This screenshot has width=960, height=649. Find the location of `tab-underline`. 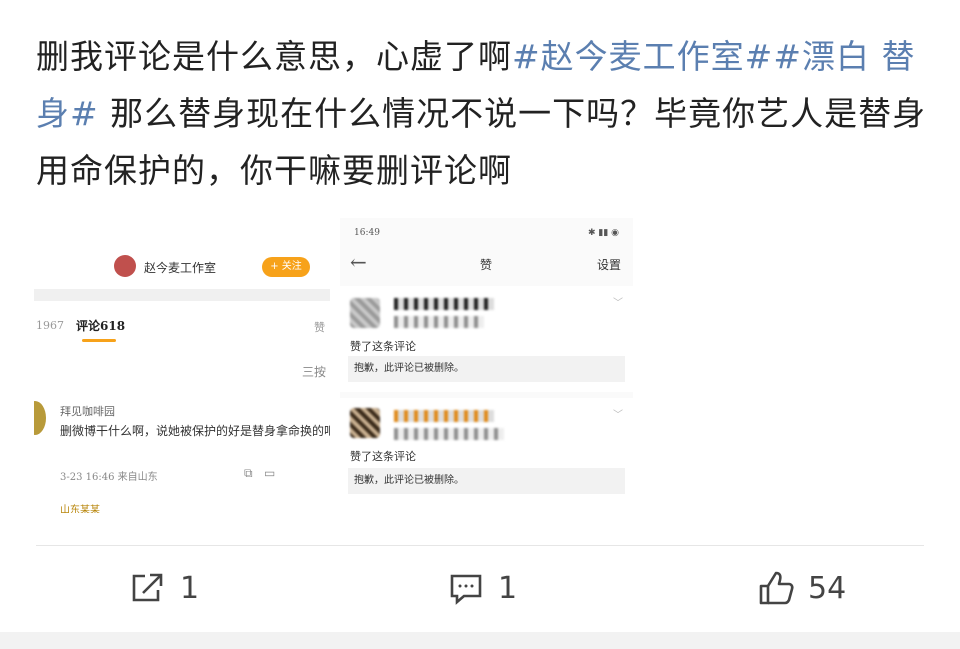

tab-underline is located at coordinates (99, 340).